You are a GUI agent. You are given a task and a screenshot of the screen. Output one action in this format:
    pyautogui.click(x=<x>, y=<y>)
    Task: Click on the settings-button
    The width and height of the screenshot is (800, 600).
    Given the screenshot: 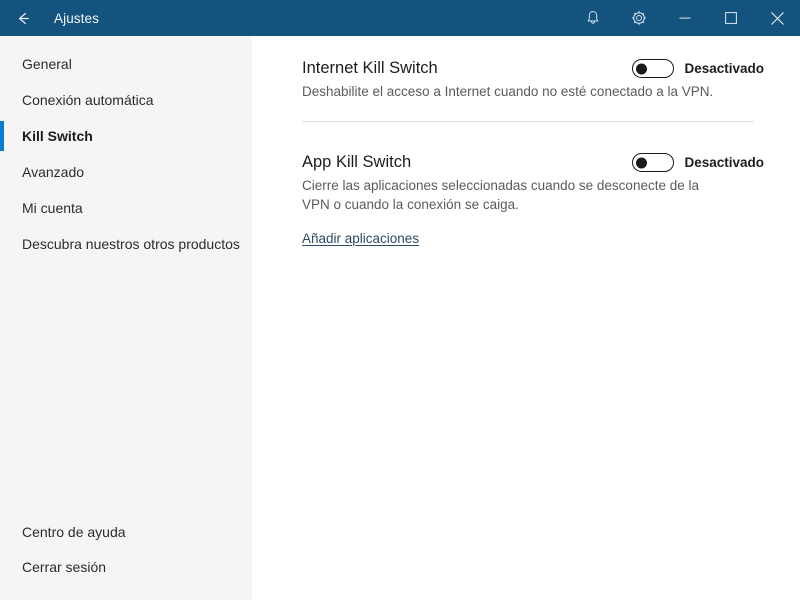 What is the action you would take?
    pyautogui.click(x=639, y=18)
    